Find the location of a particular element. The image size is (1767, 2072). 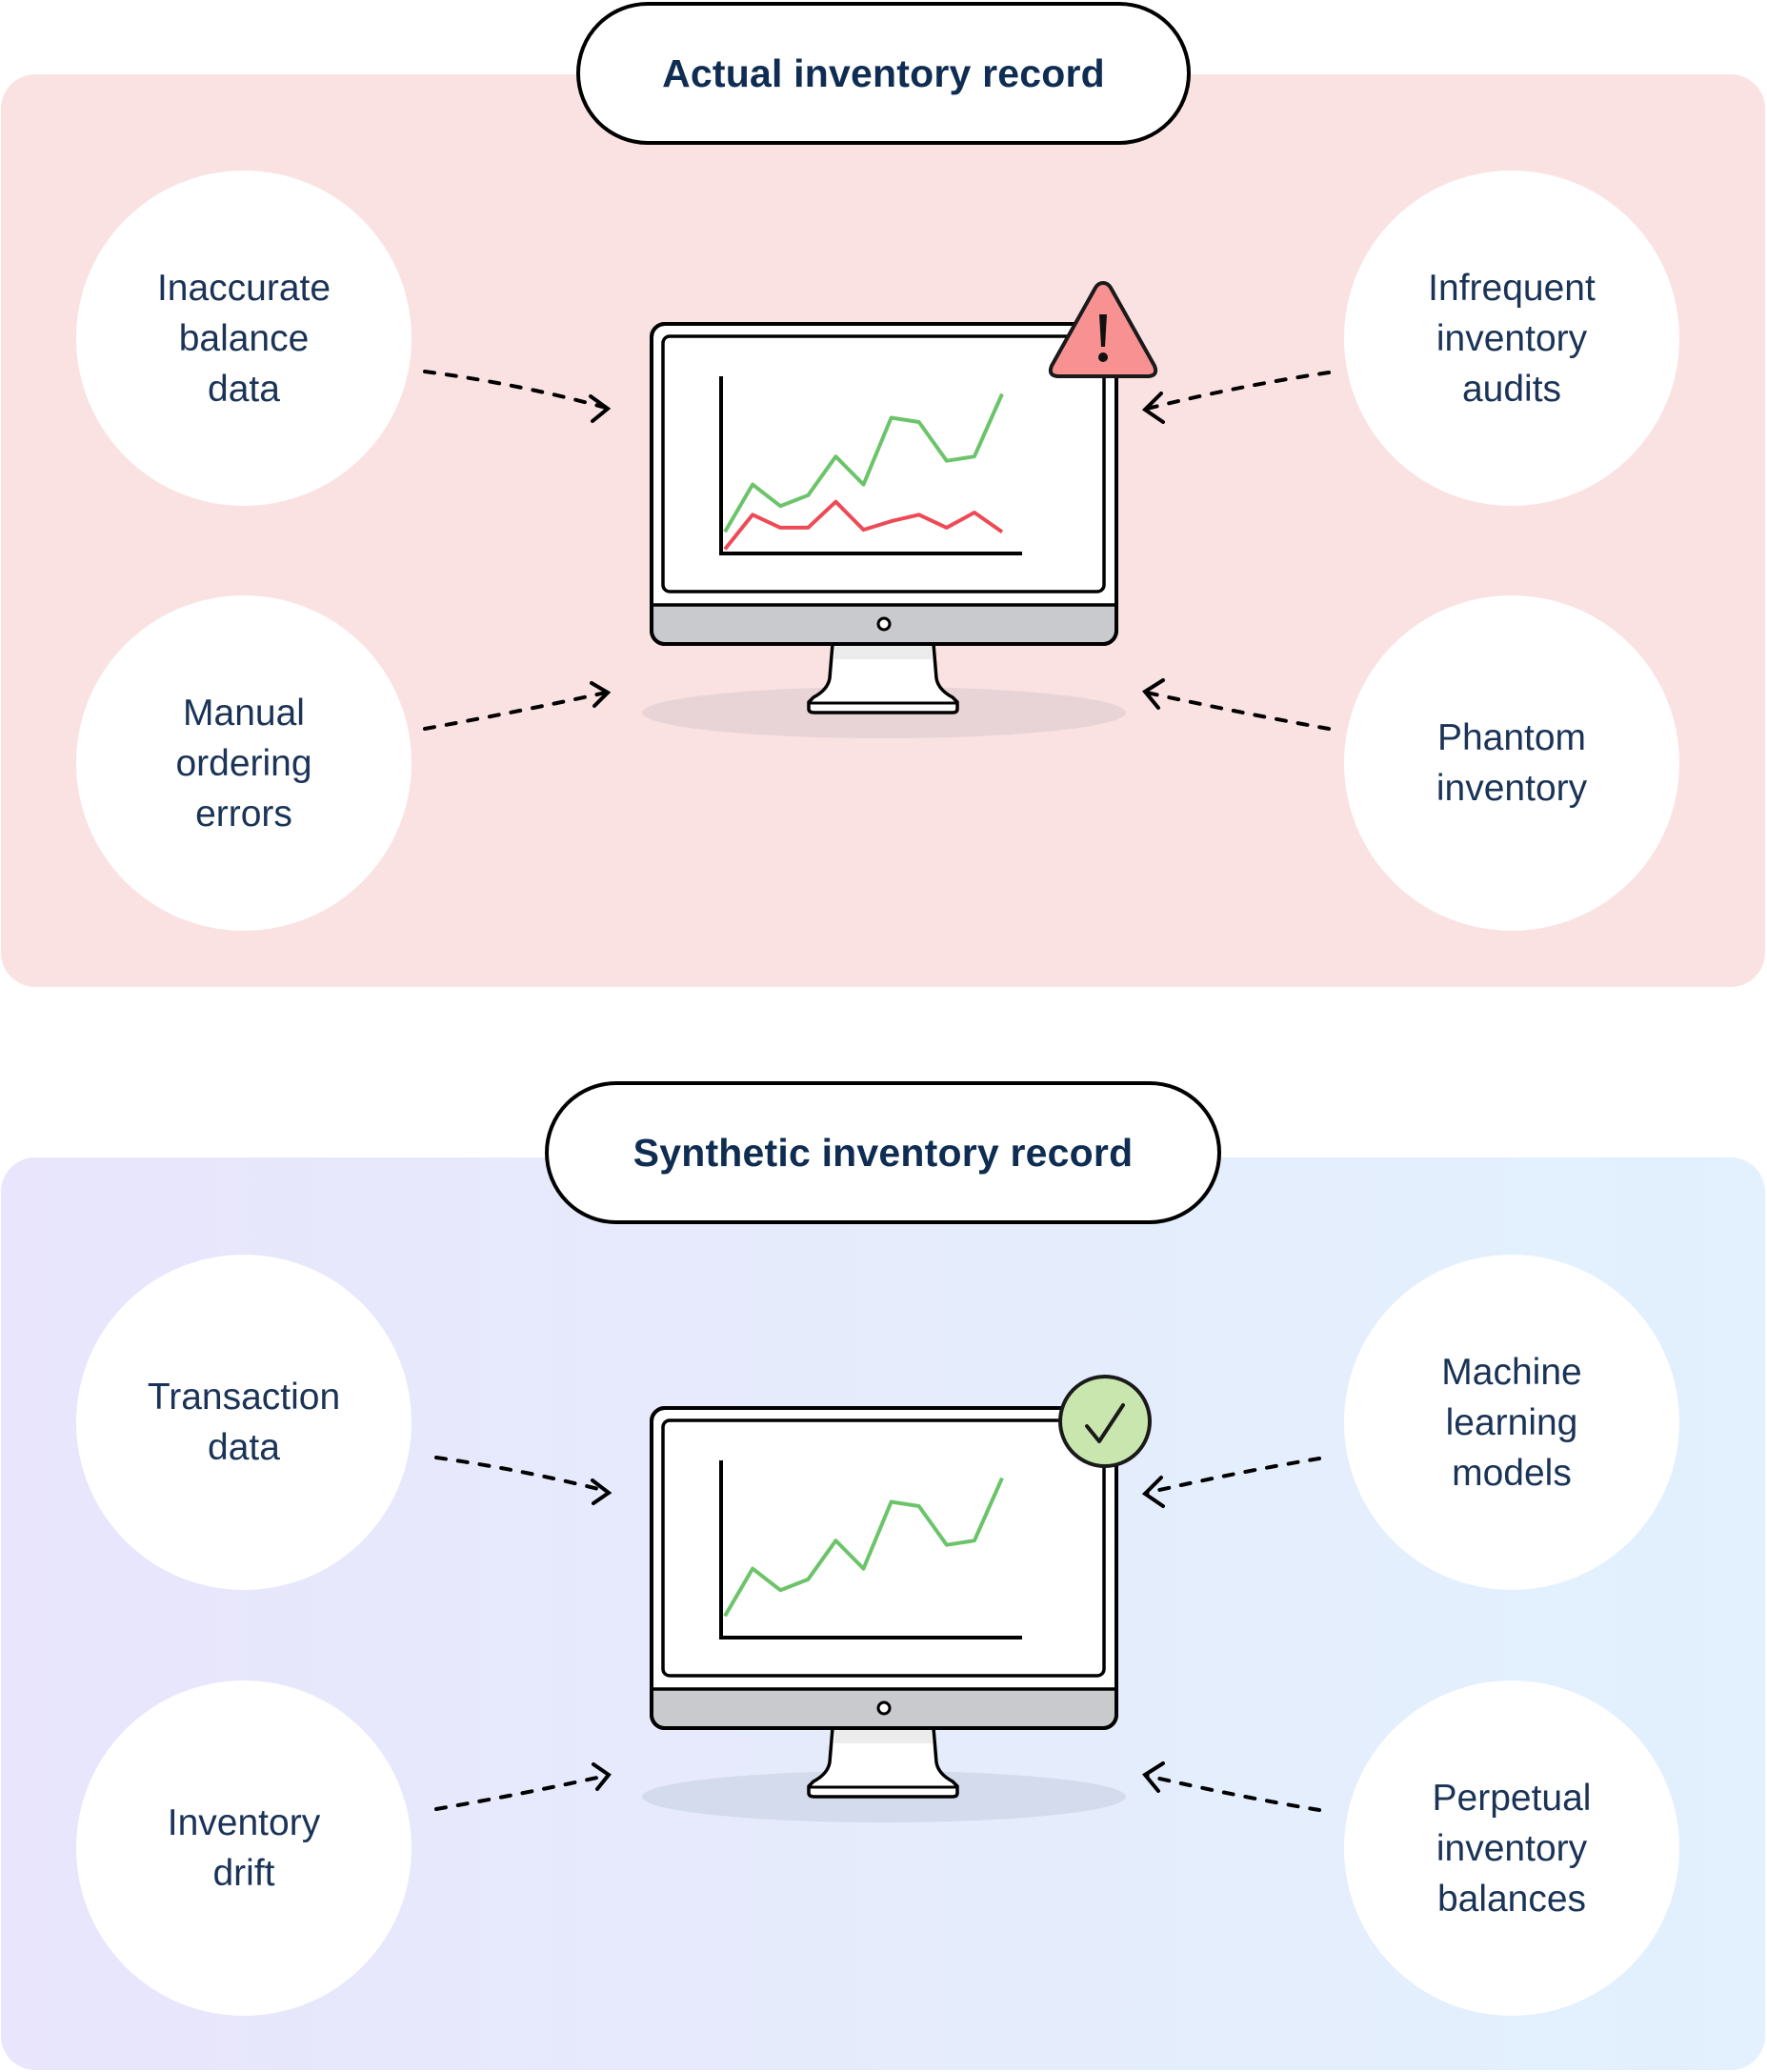

factor-bubble-manual-ordering-errors: Manual ordering errors is located at coordinates (244, 763).